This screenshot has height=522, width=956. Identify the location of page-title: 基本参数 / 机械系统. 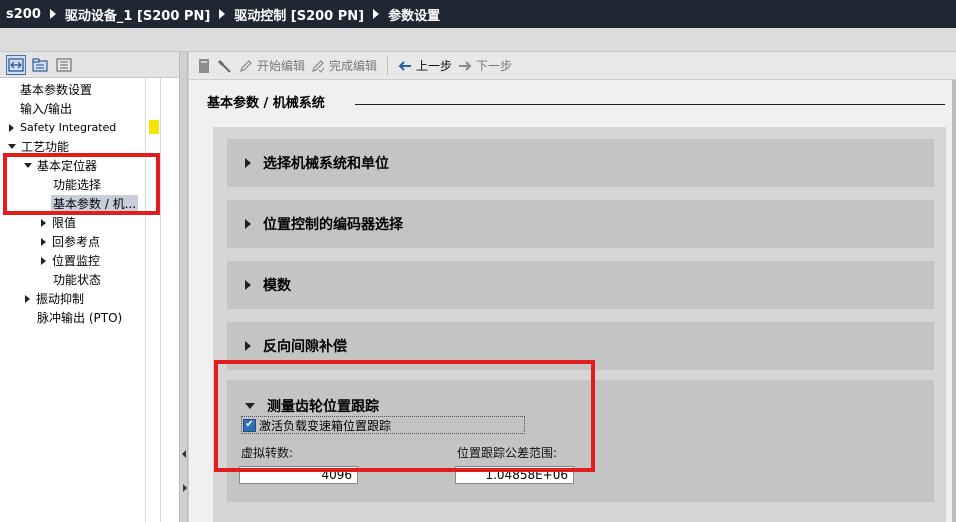
(266, 103).